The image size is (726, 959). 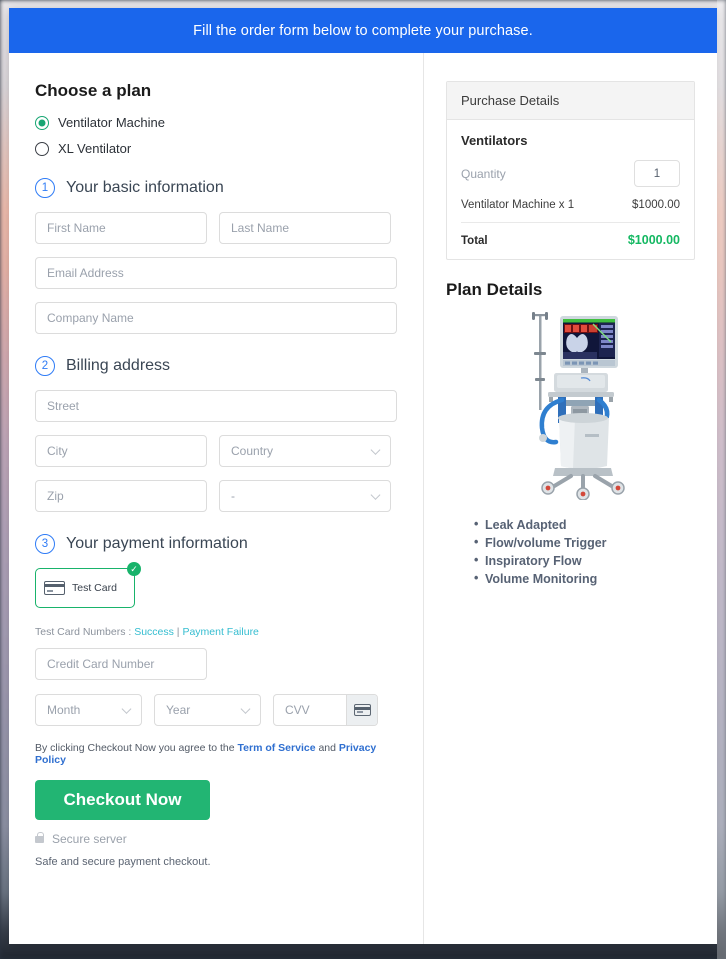 I want to click on payment-failure-test-number-link: Payment Failure, so click(x=220, y=632).